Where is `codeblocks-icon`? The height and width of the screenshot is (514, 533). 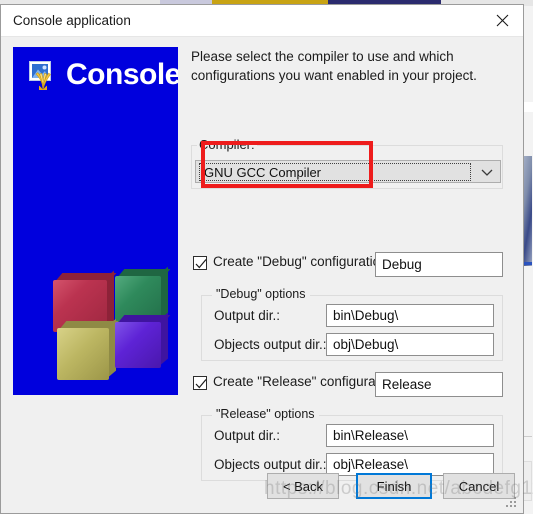
codeblocks-icon is located at coordinates (43, 75).